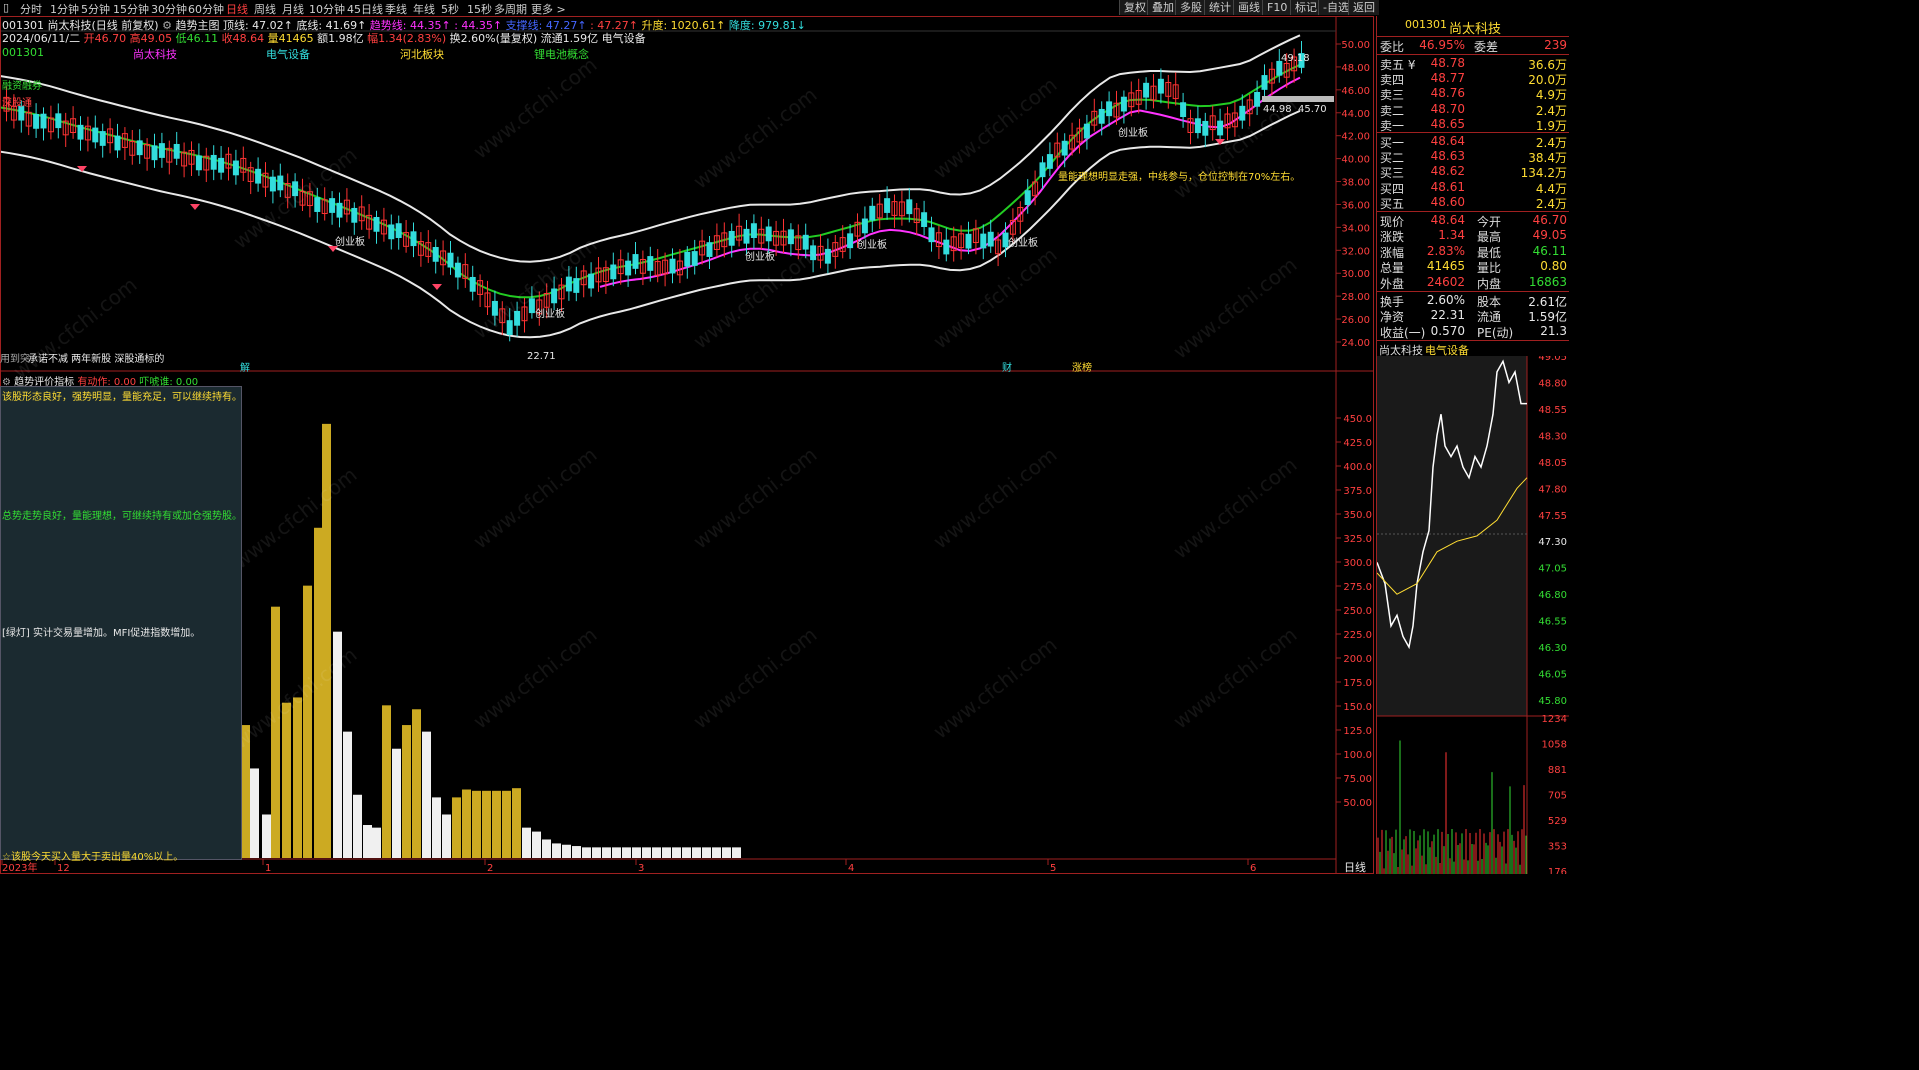 The width and height of the screenshot is (1919, 1070). I want to click on ask-row-value: 48.65, so click(1447, 123).